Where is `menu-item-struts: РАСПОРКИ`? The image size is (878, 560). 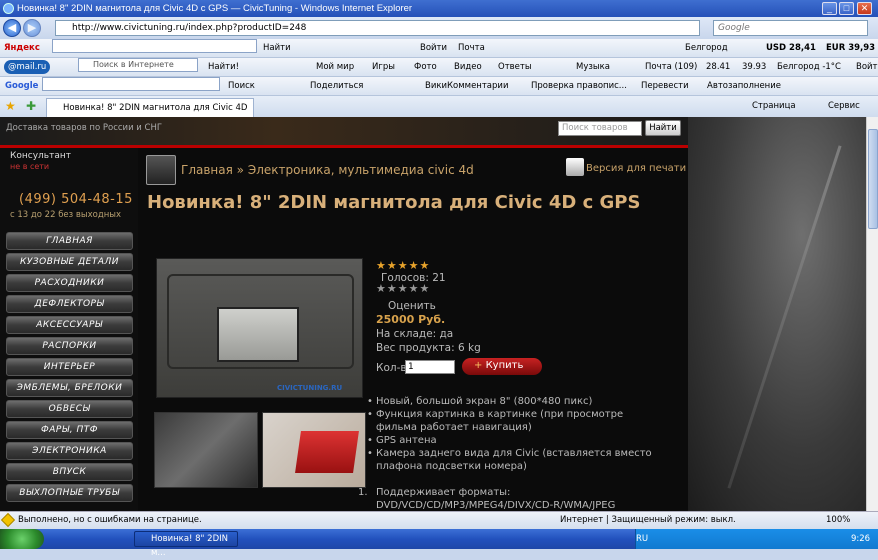 menu-item-struts: РАСПОРКИ is located at coordinates (69, 346).